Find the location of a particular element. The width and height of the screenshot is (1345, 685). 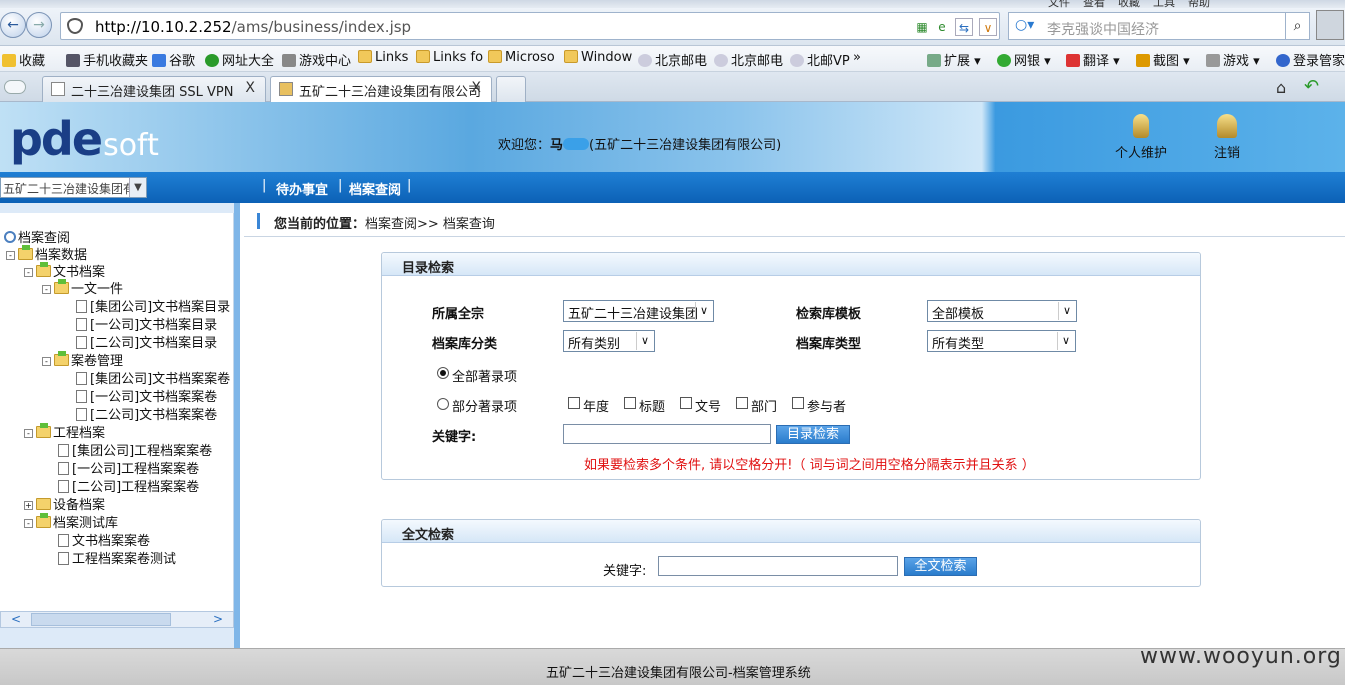

tree-leaf: [集团公司]文书档案目录 is located at coordinates (153, 307).